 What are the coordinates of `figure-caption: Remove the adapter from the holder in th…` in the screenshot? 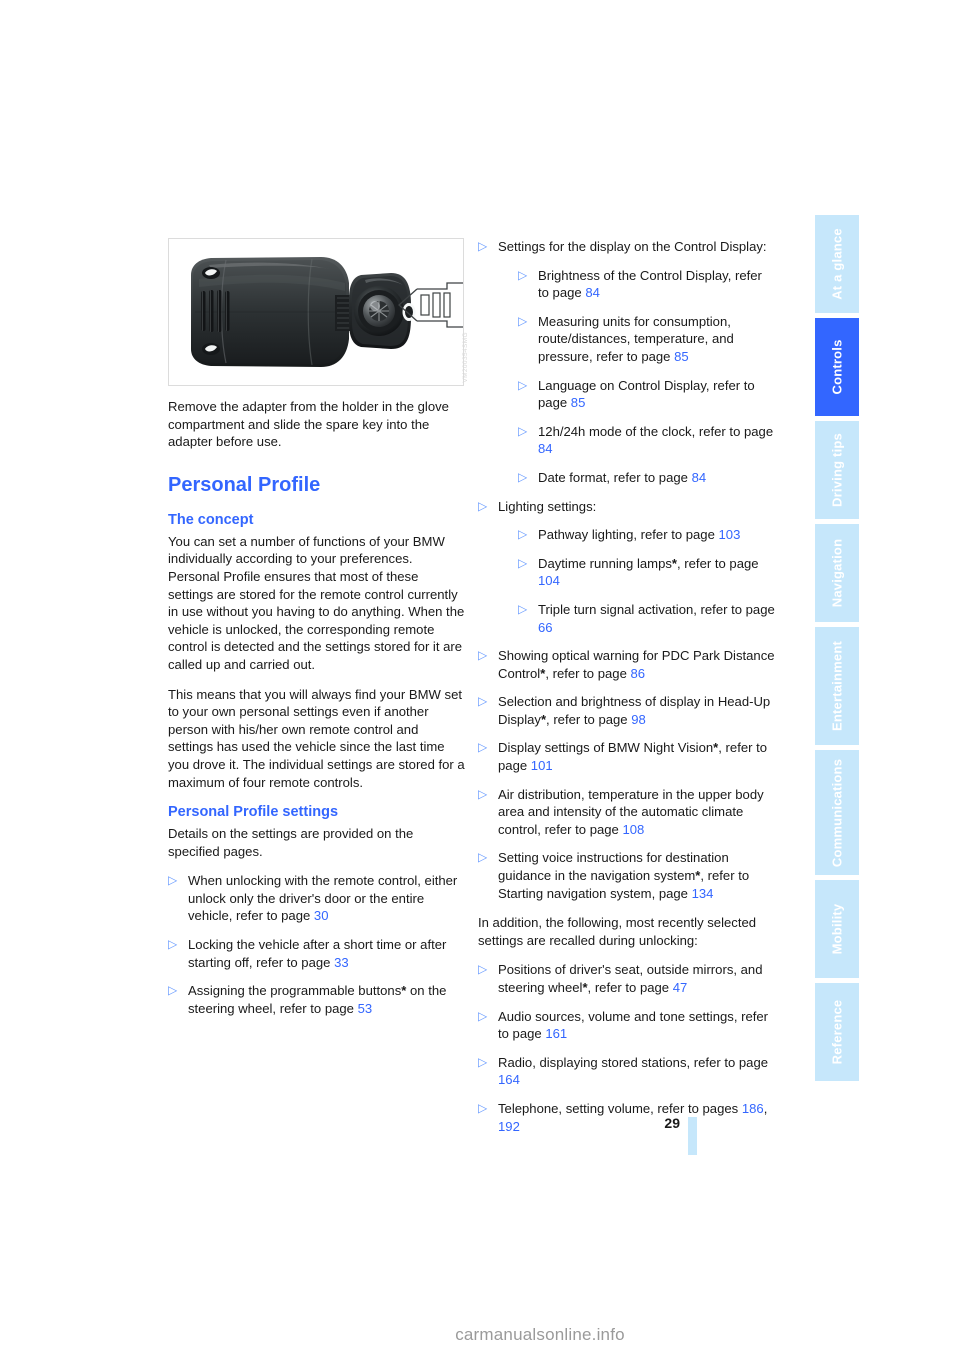 It's located at (308, 424).